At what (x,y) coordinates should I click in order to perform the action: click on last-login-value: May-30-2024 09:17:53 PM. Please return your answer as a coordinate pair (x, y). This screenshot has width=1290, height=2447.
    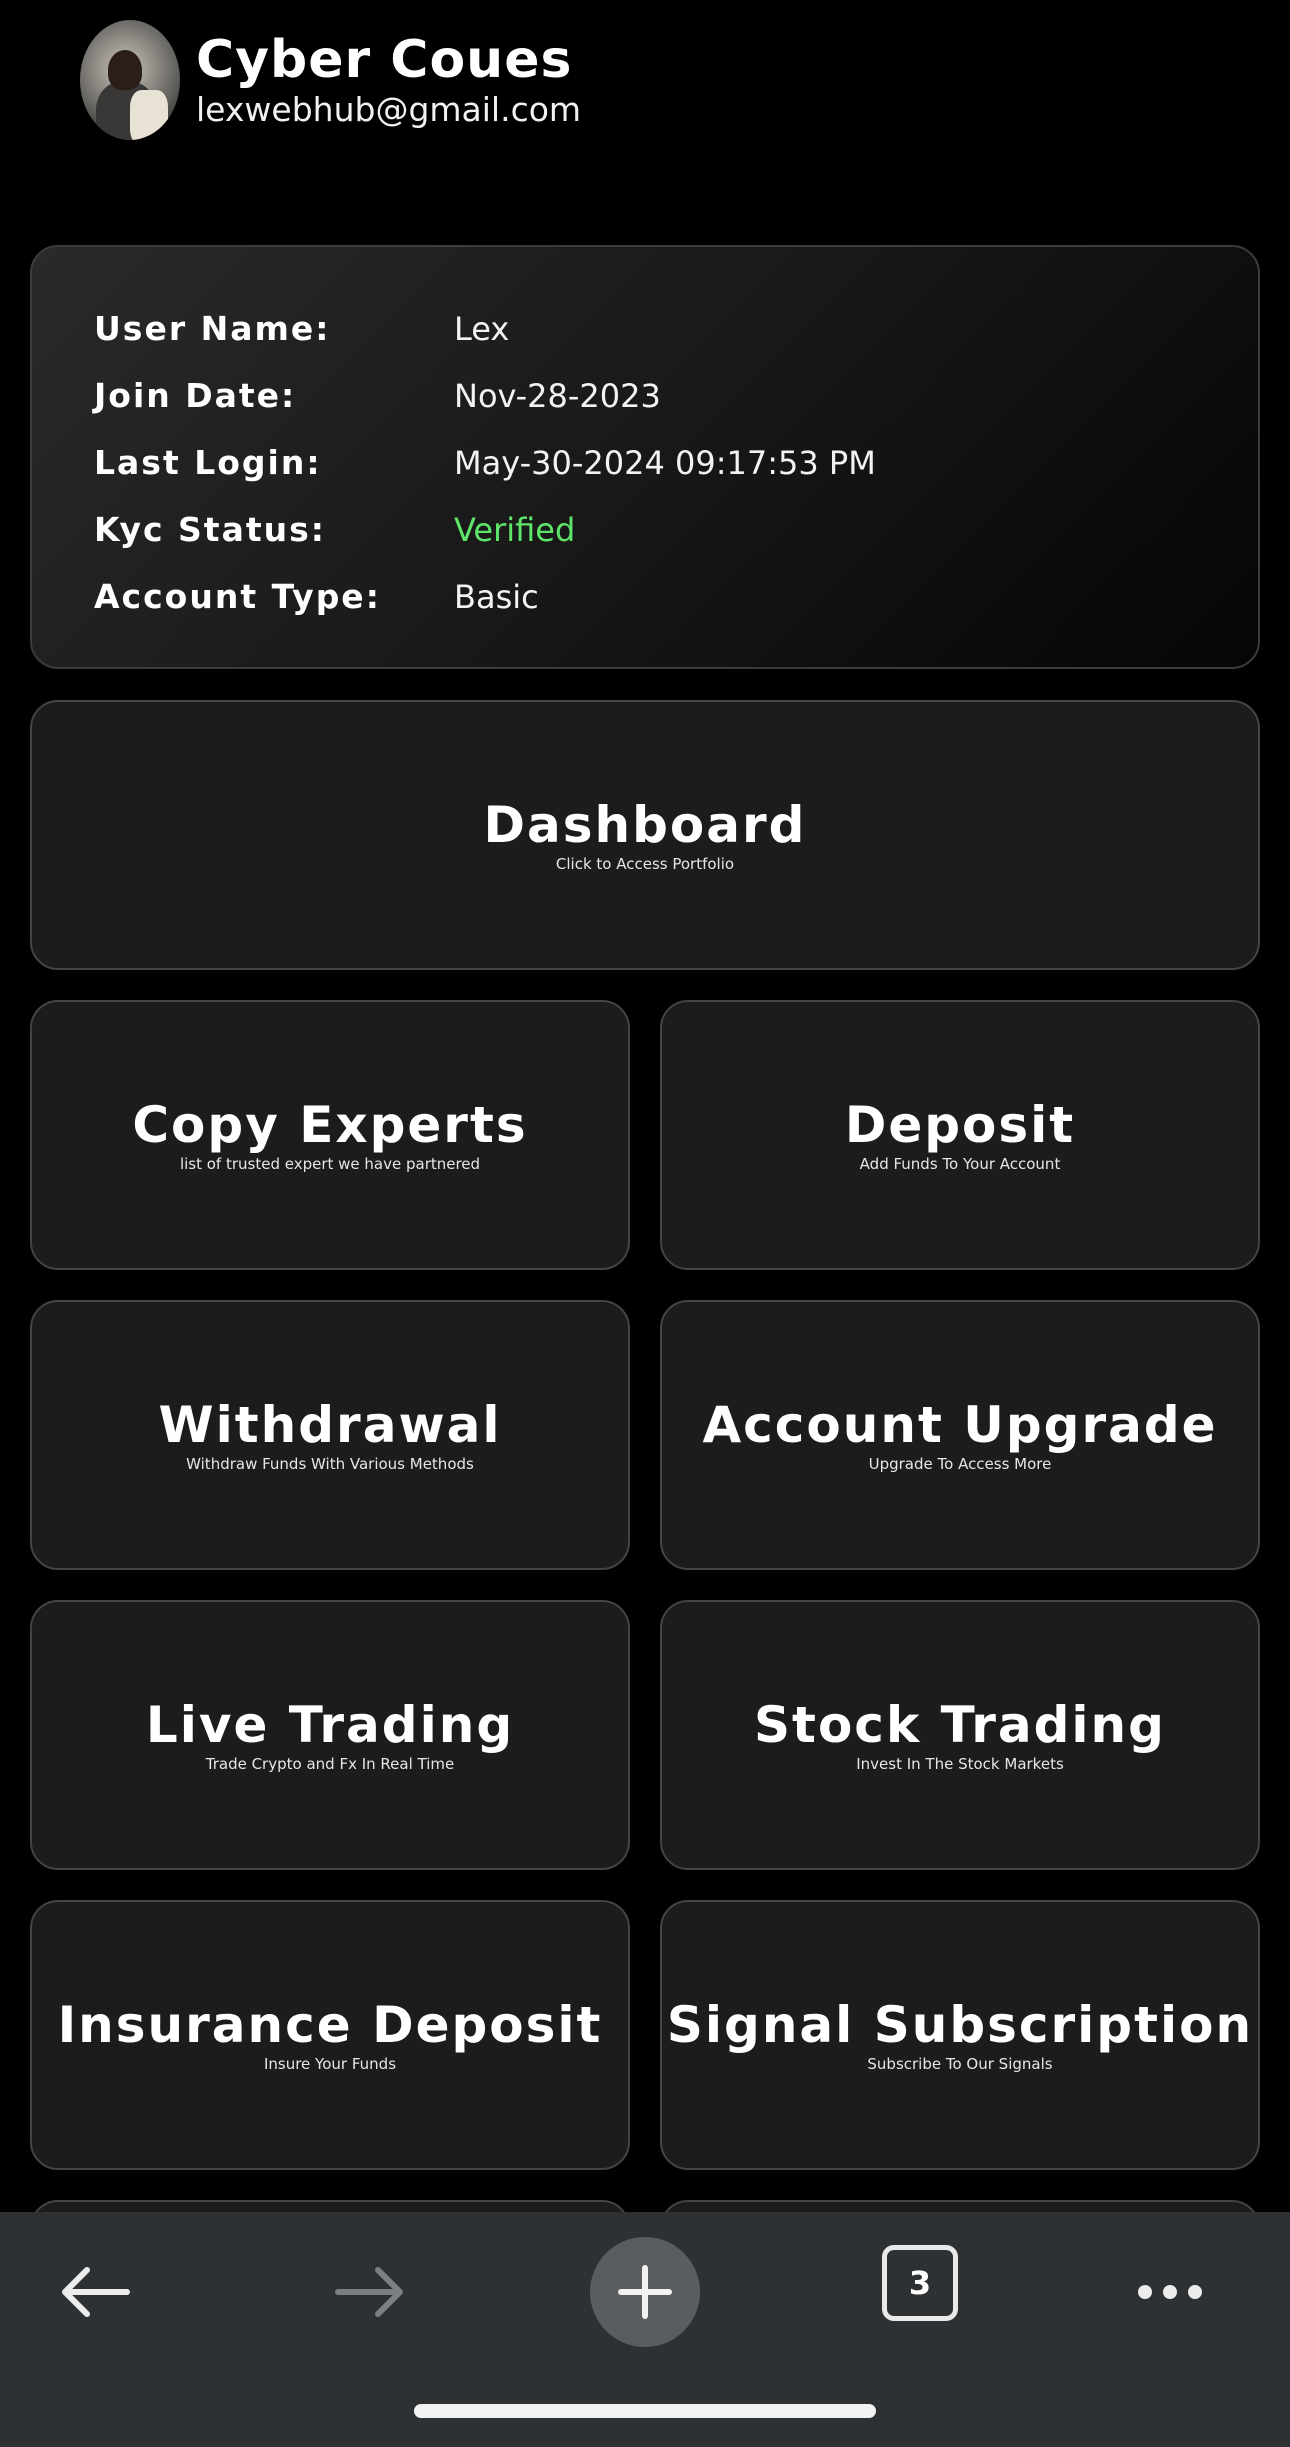
    Looking at the image, I should click on (665, 462).